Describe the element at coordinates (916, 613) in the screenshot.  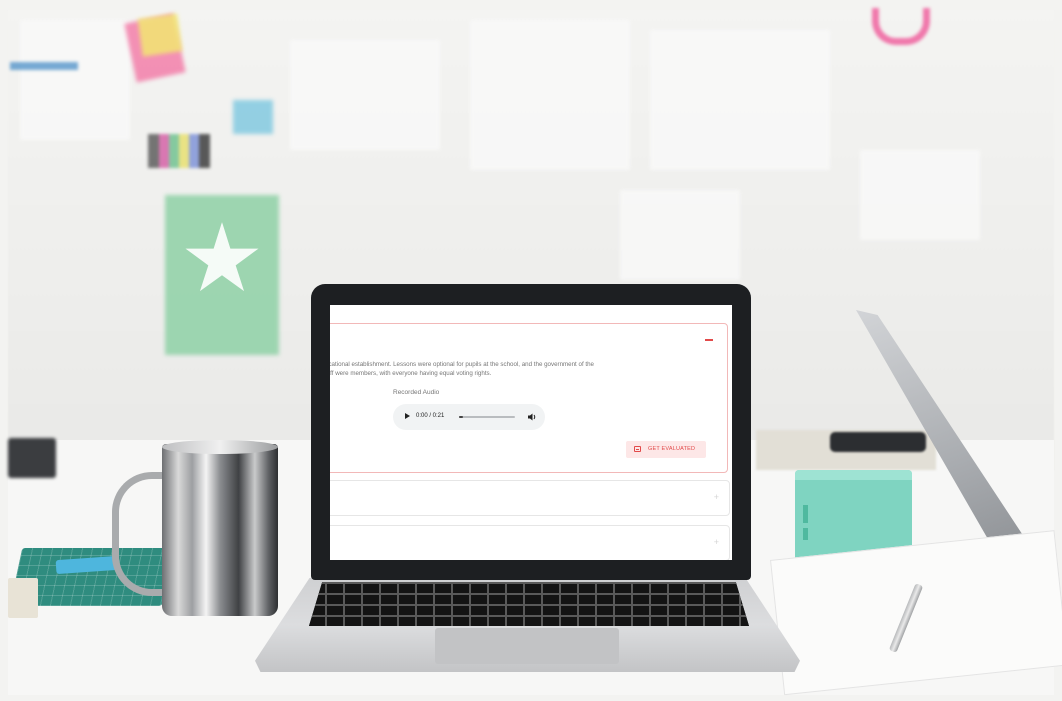
I see `sketch-paper` at that location.